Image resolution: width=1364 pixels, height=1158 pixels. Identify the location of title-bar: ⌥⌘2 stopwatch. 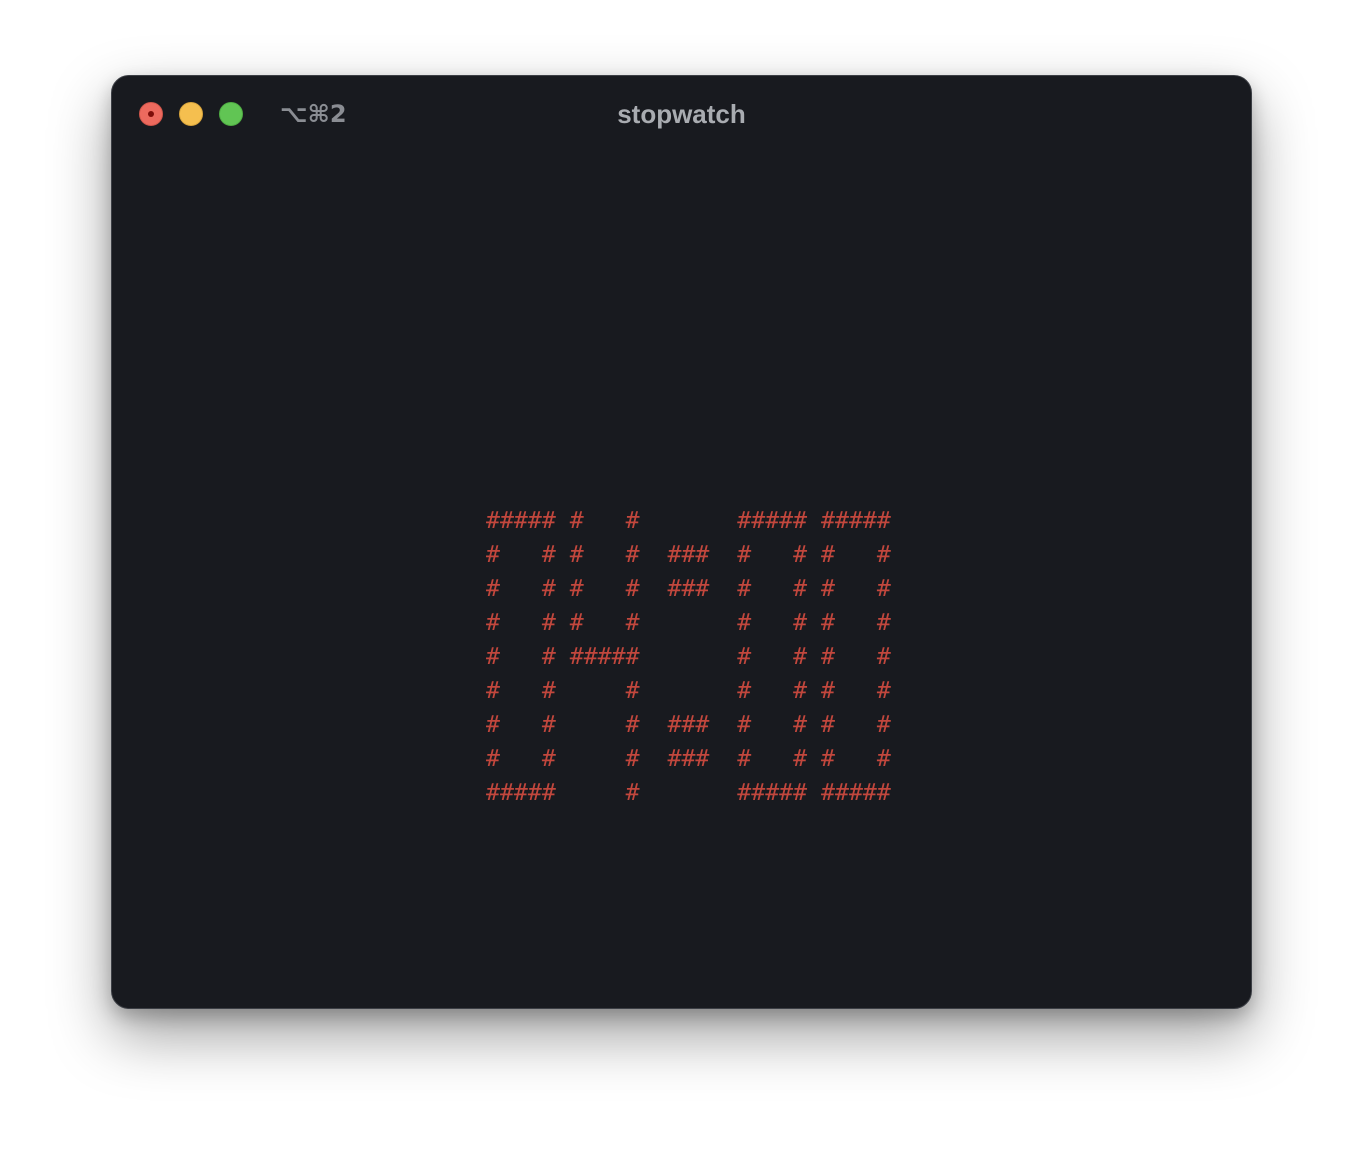
(681, 114).